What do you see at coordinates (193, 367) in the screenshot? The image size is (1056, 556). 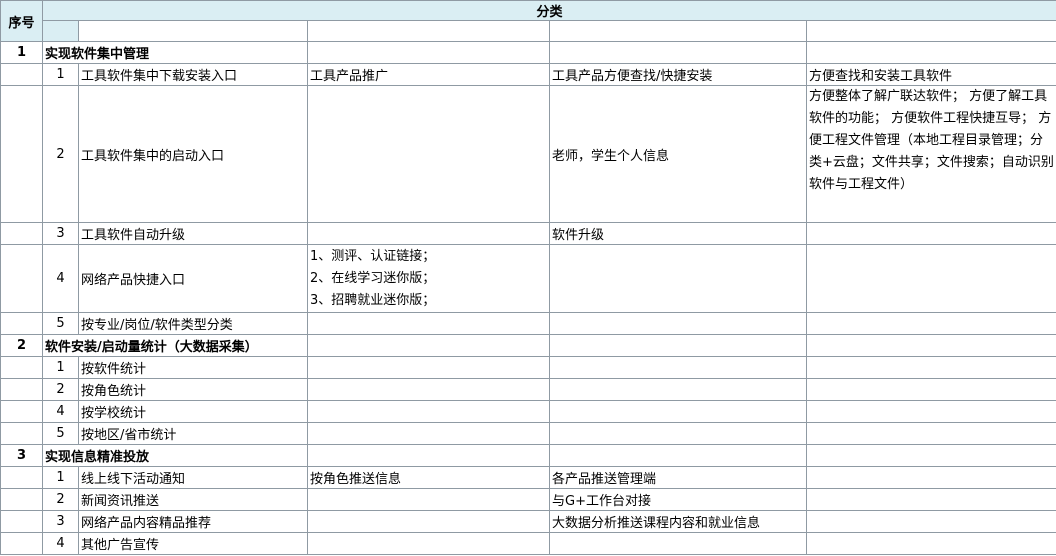 I see `category-cell-c1: 按软件统计` at bounding box center [193, 367].